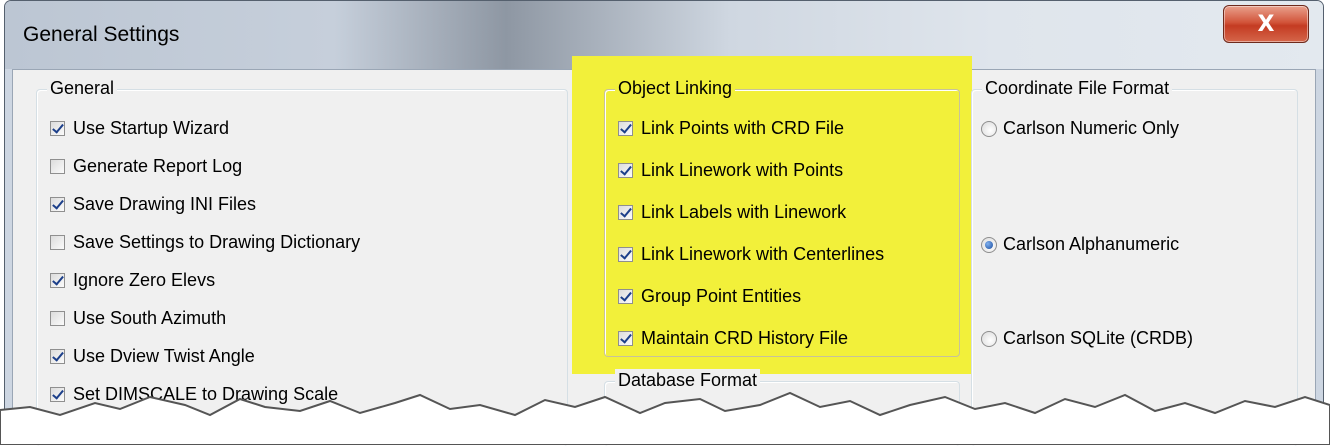 The height and width of the screenshot is (446, 1330). I want to click on checkbox-row: Use Startup Wizard, so click(139, 128).